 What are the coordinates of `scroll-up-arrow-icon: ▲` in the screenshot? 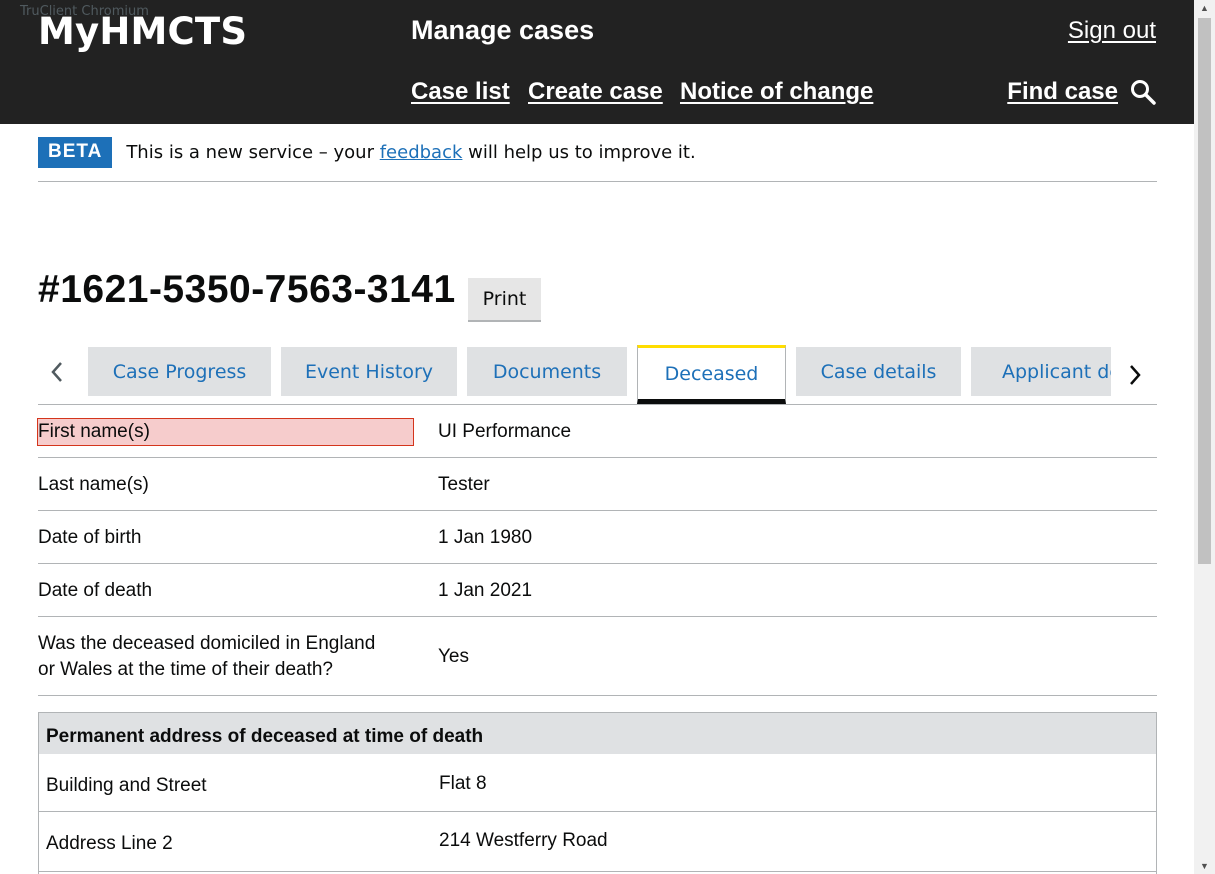 It's located at (1204, 8).